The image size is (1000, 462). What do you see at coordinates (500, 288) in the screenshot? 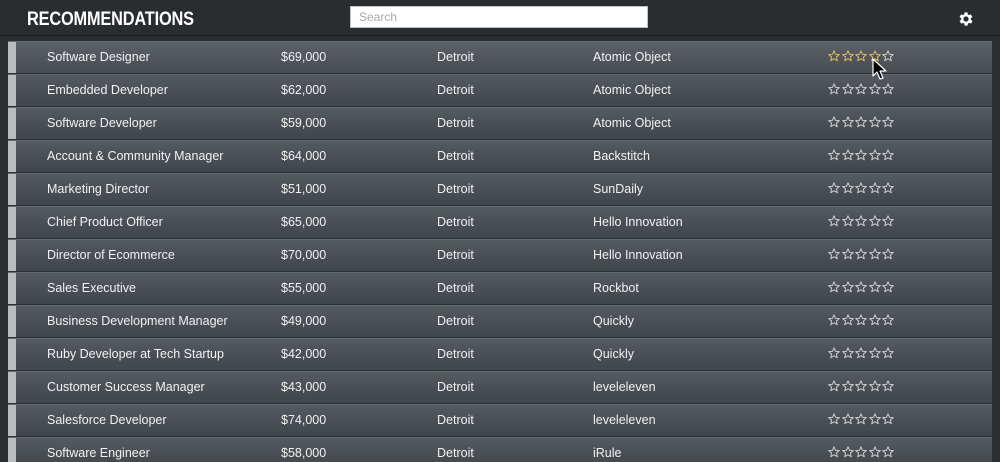
I see `table-row: Sales Executive $55,000 Detroit Rockbot` at bounding box center [500, 288].